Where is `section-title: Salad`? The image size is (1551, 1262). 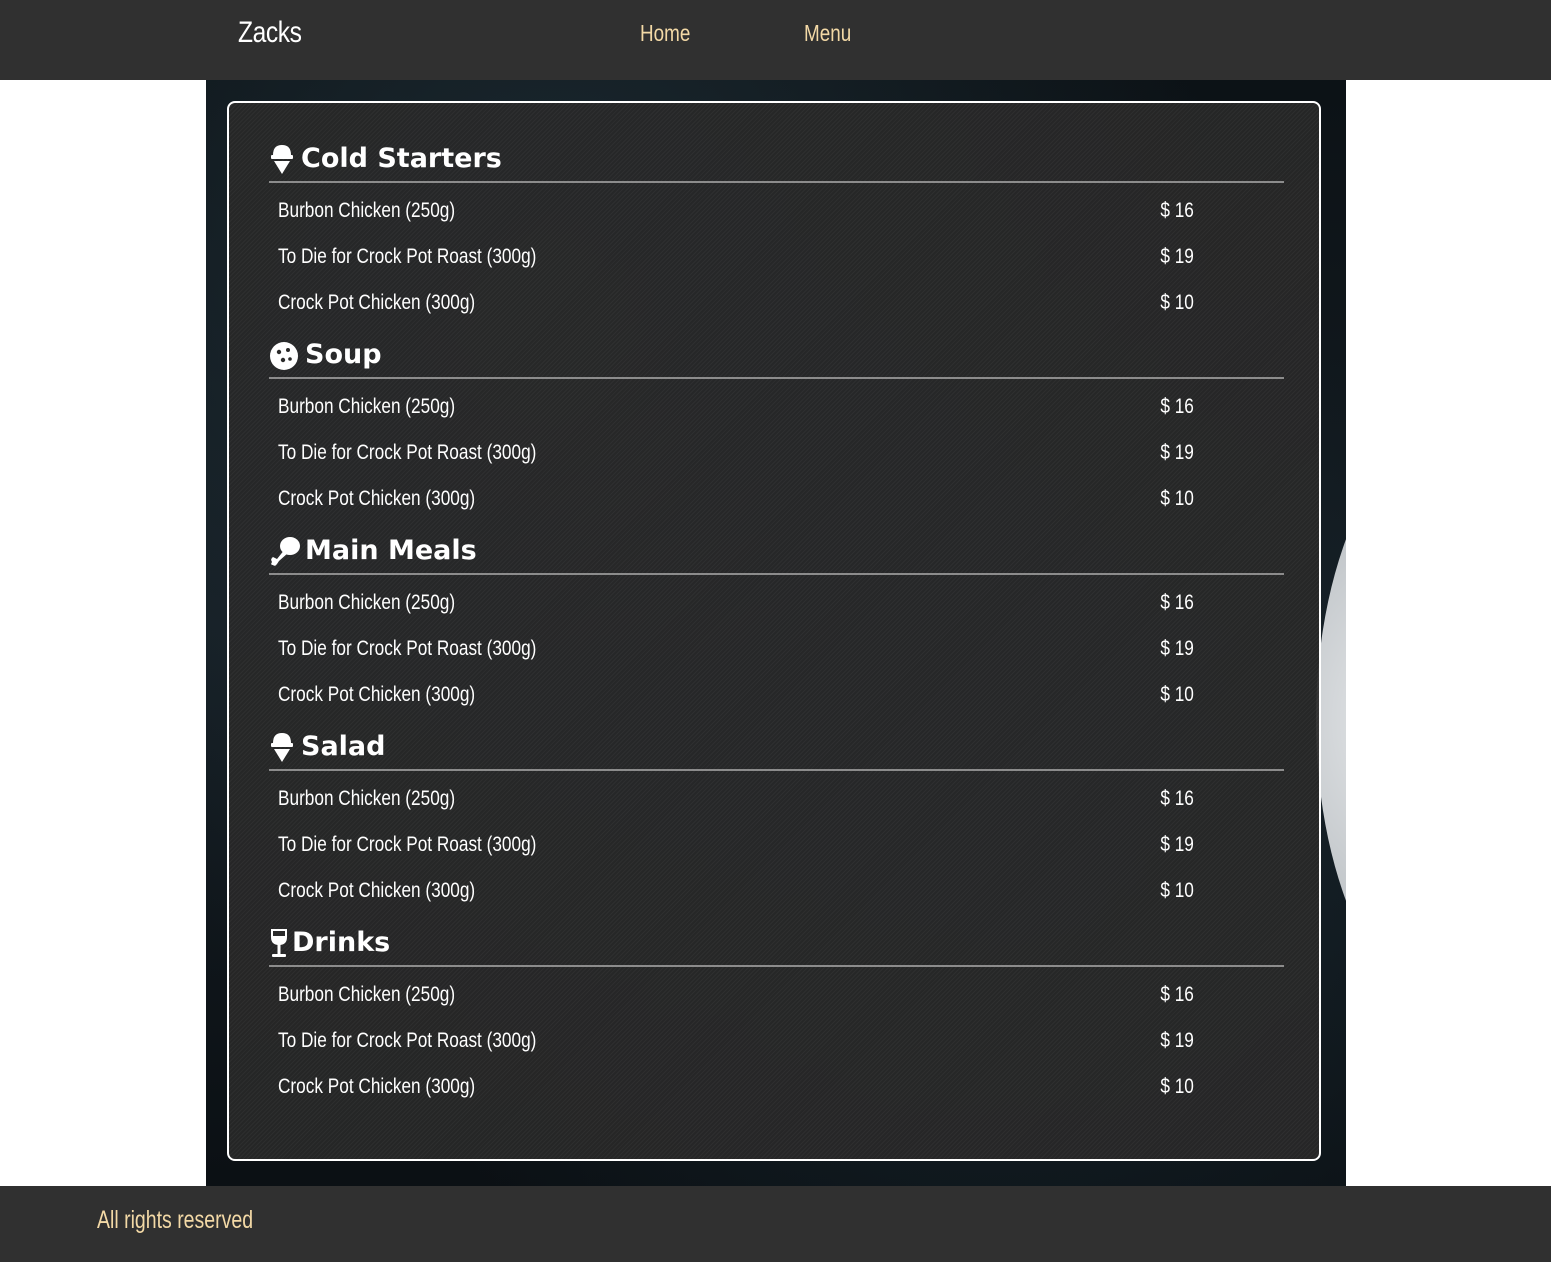 section-title: Salad is located at coordinates (343, 746).